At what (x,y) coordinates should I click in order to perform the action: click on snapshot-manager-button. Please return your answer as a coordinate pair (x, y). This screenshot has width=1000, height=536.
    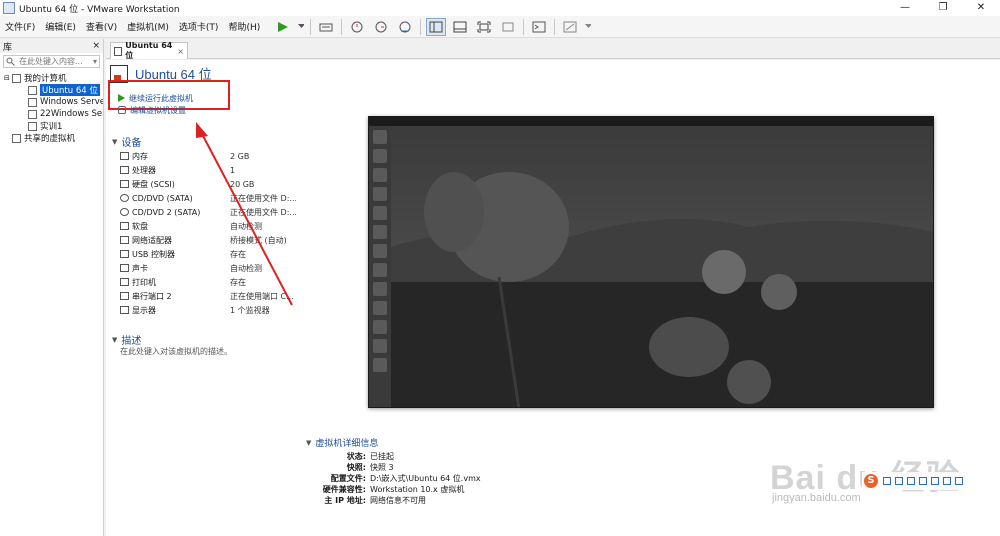
    Looking at the image, I should click on (405, 27).